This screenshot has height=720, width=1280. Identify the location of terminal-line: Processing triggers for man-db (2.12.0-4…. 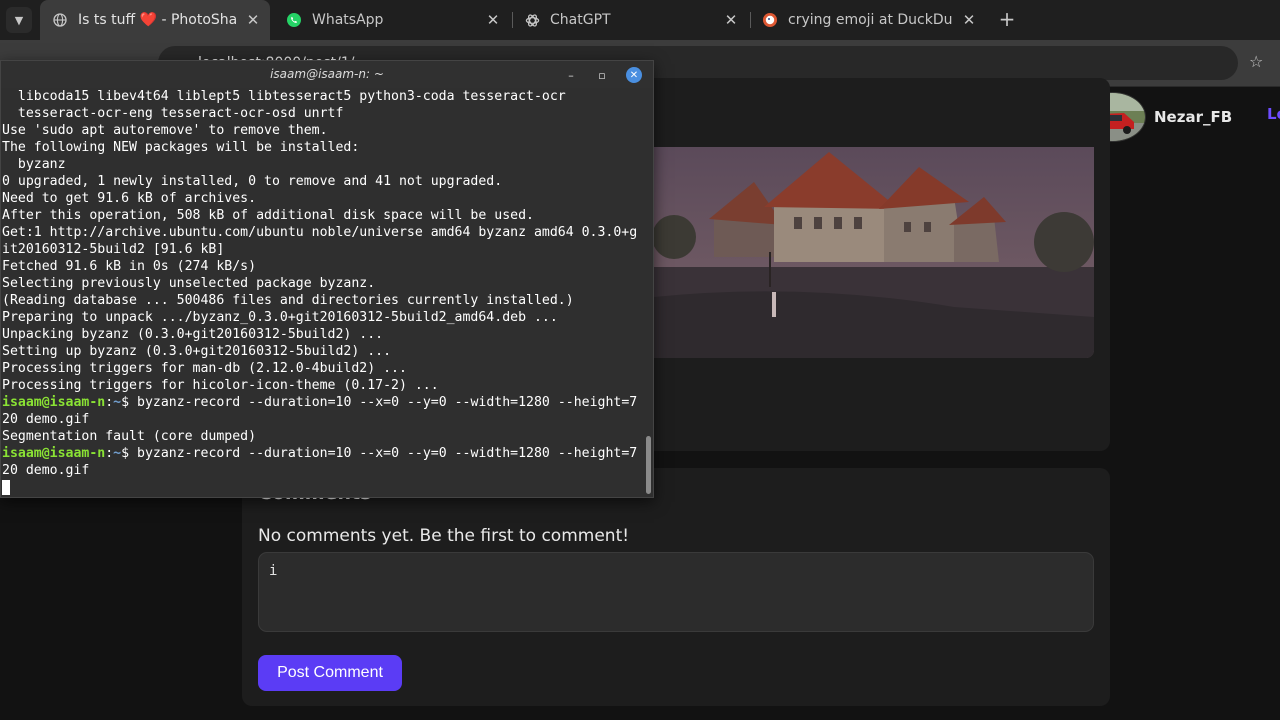
(322, 368).